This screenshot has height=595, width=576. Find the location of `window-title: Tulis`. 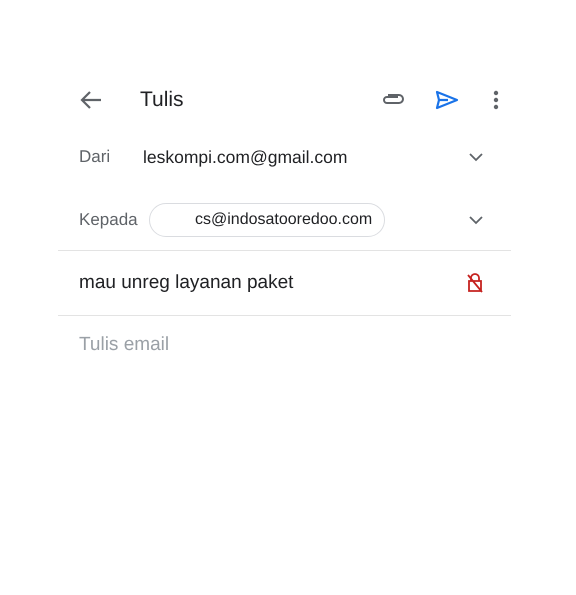

window-title: Tulis is located at coordinates (162, 100).